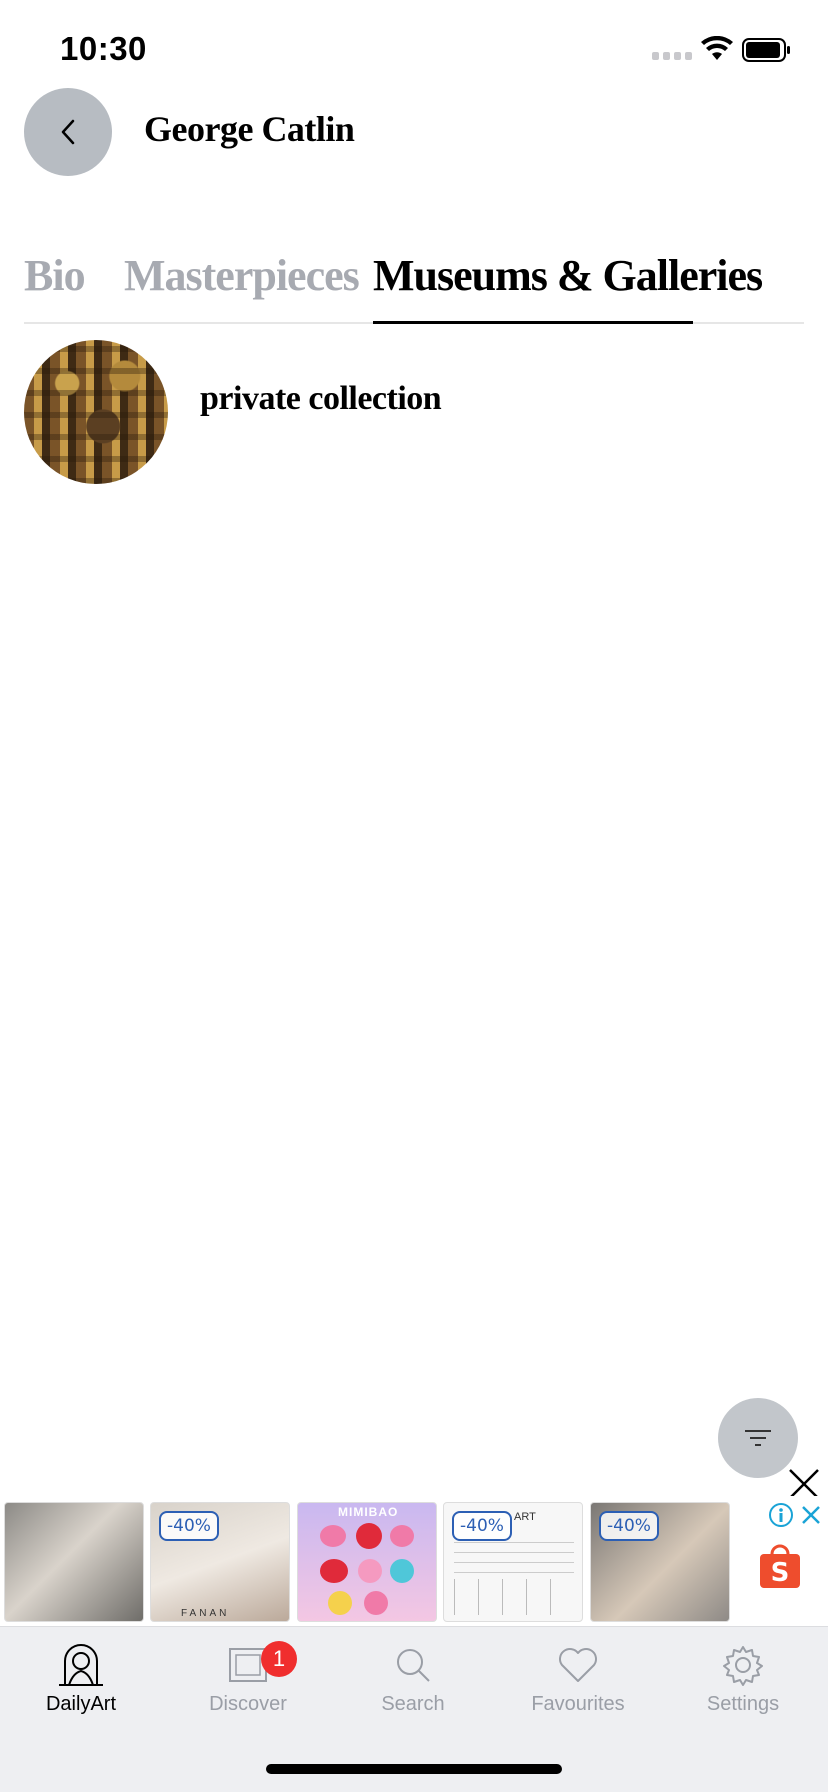 Image resolution: width=828 pixels, height=1792 pixels. I want to click on tab-settings: Settings, so click(743, 1693).